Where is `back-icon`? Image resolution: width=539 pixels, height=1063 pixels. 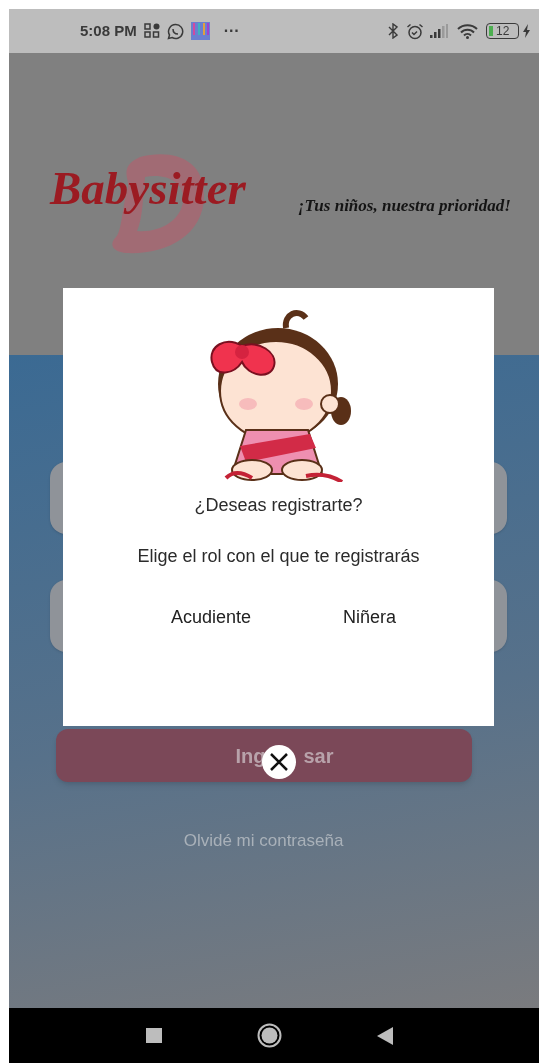
back-icon is located at coordinates (384, 1035).